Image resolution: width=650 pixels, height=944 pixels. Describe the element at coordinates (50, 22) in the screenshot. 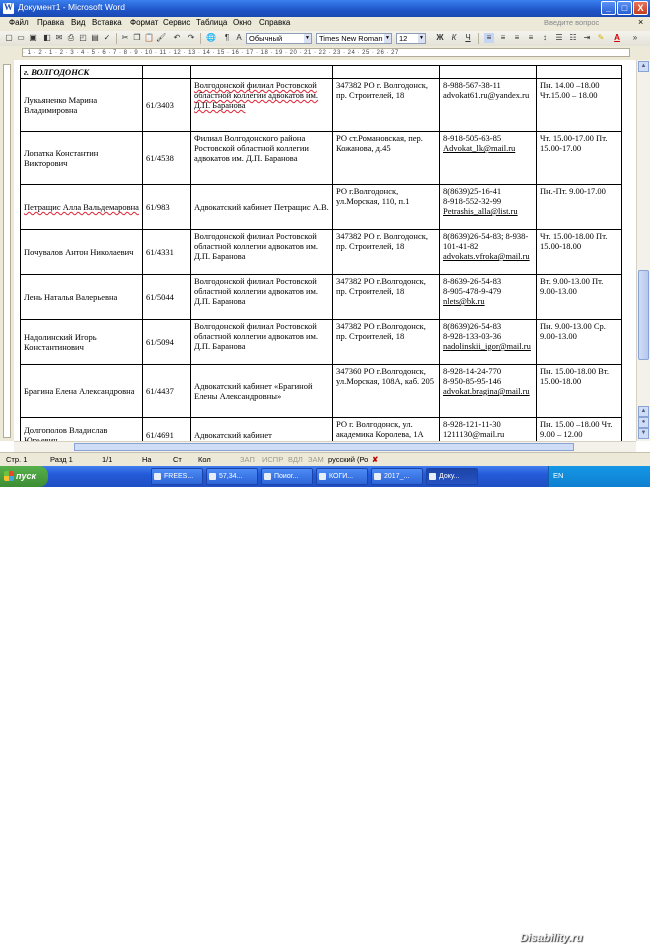

I see `menu-edit: Правка` at that location.